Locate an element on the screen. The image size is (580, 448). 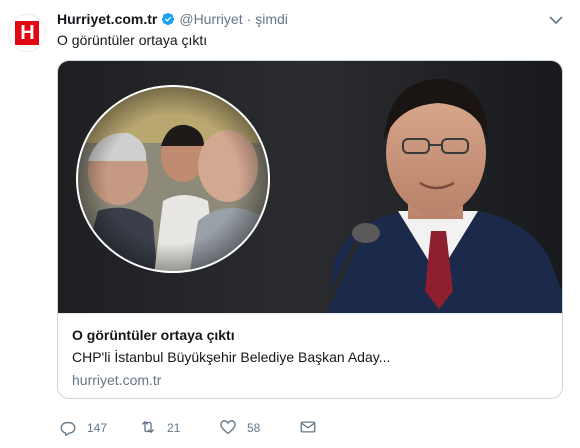
reply-icon is located at coordinates (68, 428).